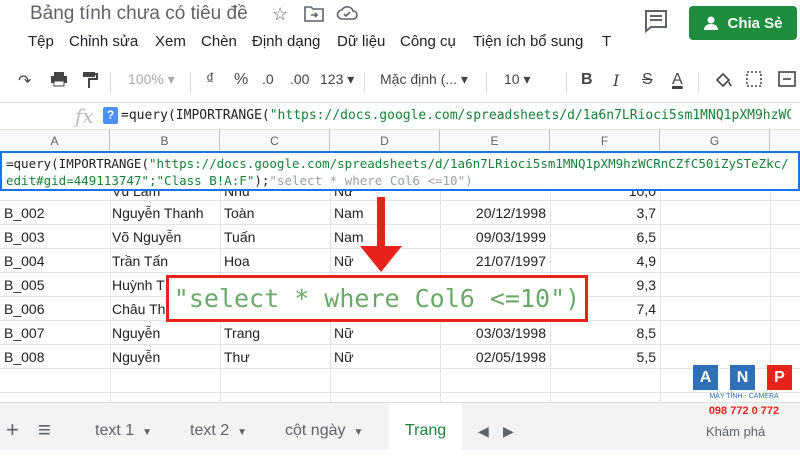 The width and height of the screenshot is (800, 461). Describe the element at coordinates (77, 163) in the screenshot. I see `popup-func: =query(IMPORTRANGE(` at that location.